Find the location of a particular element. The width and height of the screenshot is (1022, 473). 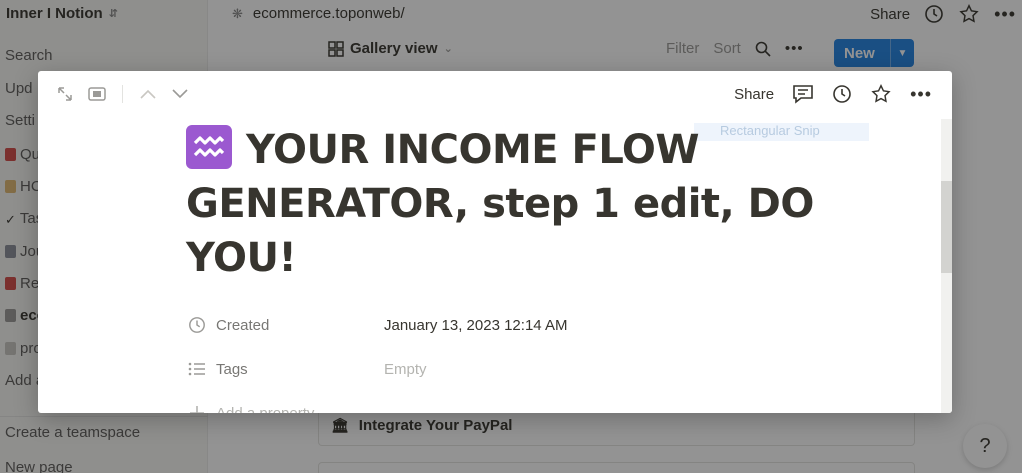

scrollbar-thumb is located at coordinates (946, 227).